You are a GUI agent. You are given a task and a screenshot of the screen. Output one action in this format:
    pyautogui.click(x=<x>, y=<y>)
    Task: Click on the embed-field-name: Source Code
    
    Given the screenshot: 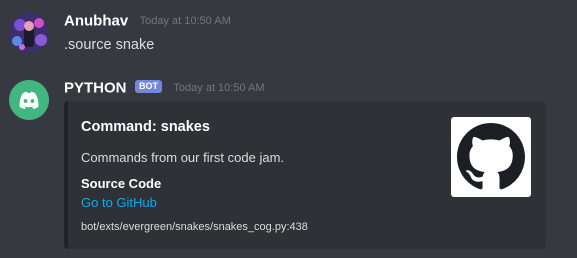 What is the action you would take?
    pyautogui.click(x=121, y=183)
    